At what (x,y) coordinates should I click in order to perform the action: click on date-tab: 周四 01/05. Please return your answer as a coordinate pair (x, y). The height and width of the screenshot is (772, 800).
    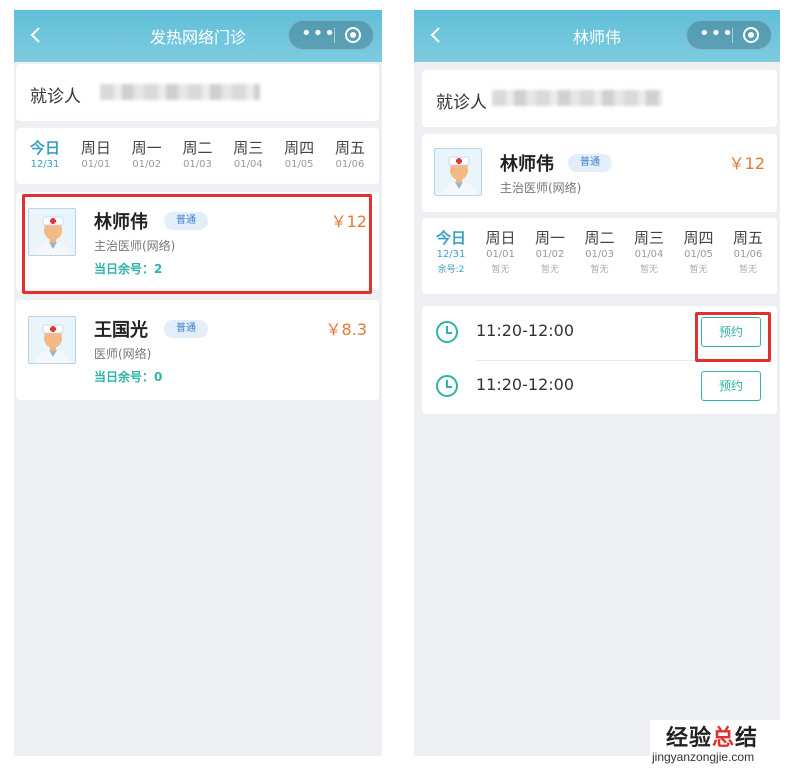
    Looking at the image, I should click on (299, 156).